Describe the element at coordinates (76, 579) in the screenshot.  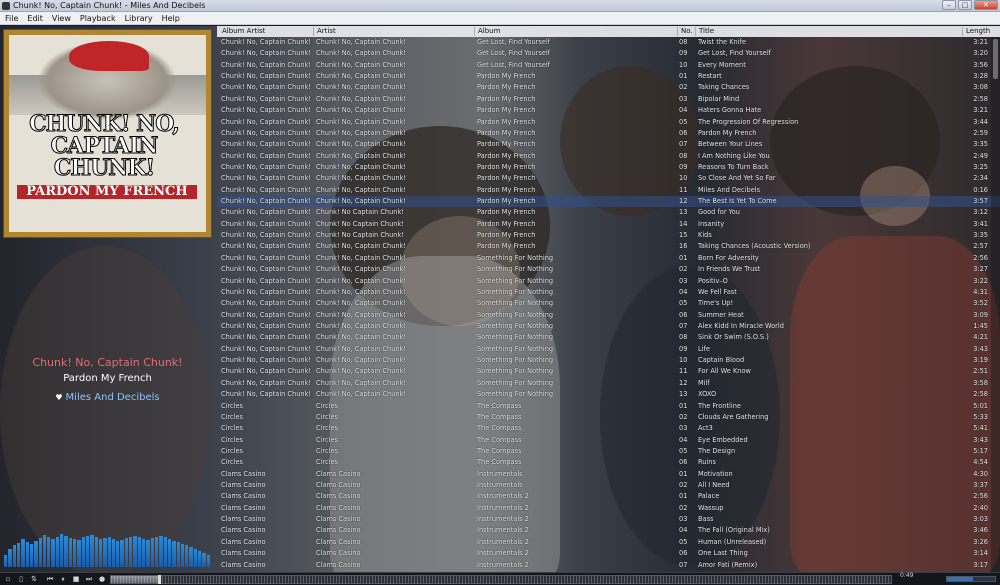
I see `stop-icon: ■` at that location.